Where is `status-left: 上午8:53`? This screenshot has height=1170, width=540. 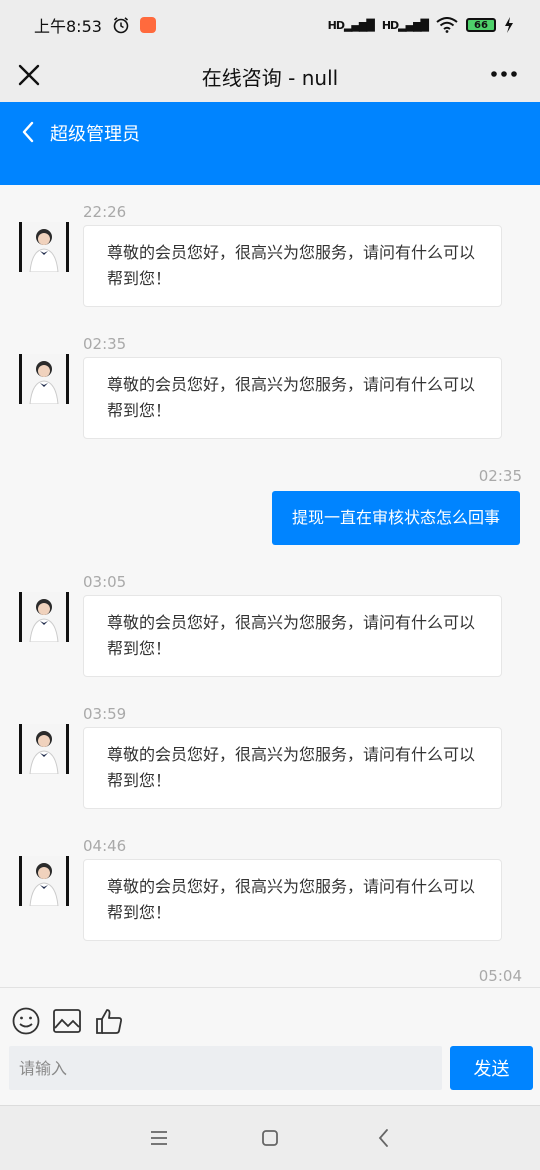 status-left: 上午8:53 is located at coordinates (95, 25).